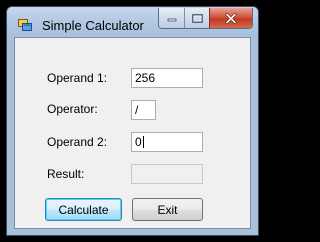  I want to click on operand1-value: 256, so click(145, 78).